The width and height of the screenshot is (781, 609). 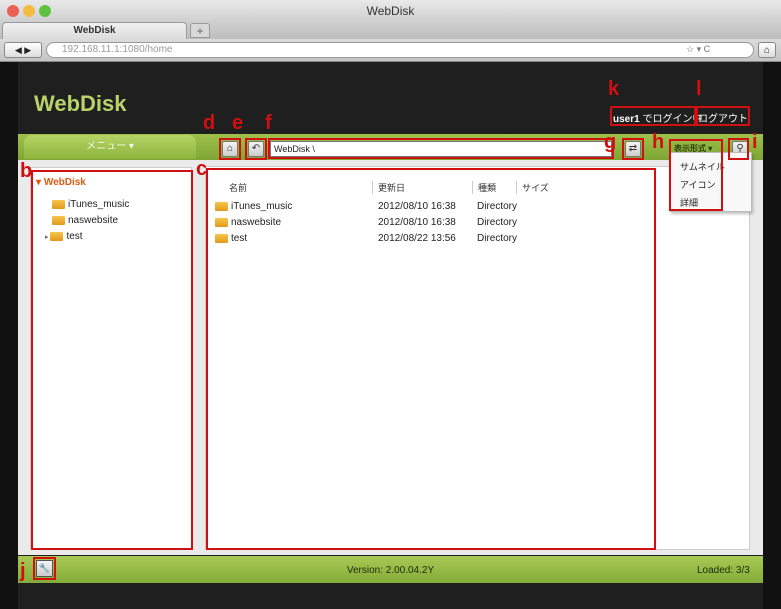 What do you see at coordinates (44, 568) in the screenshot?
I see `annotation-box-j` at bounding box center [44, 568].